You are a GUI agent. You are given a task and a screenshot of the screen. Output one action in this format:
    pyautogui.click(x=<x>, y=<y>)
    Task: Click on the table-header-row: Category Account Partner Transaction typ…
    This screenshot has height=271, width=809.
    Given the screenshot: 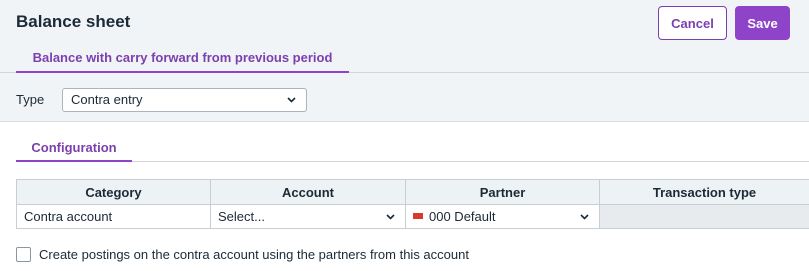 What is the action you would take?
    pyautogui.click(x=412, y=192)
    